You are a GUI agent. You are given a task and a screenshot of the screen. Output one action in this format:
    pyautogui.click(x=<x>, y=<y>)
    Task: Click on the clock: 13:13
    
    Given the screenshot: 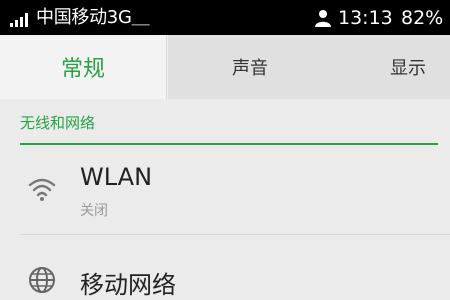 What is the action you would take?
    pyautogui.click(x=365, y=18)
    